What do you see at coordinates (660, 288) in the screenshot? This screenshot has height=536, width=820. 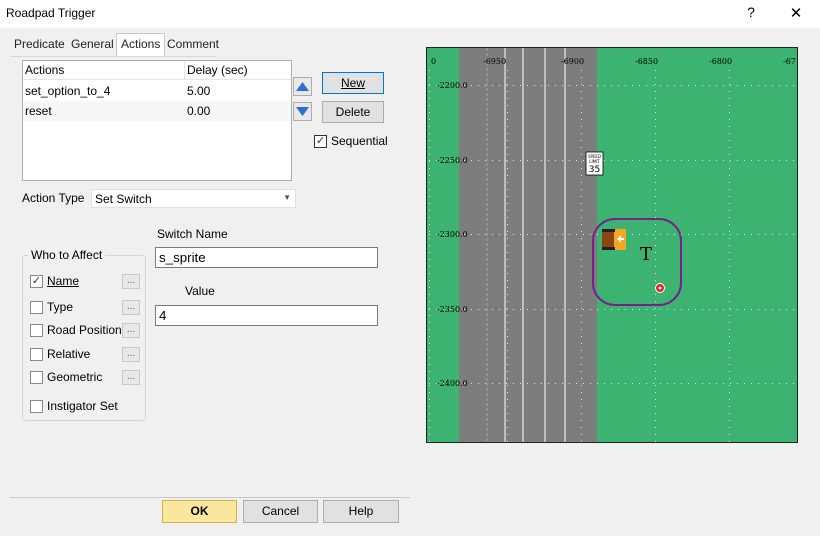 I see `target-icon` at bounding box center [660, 288].